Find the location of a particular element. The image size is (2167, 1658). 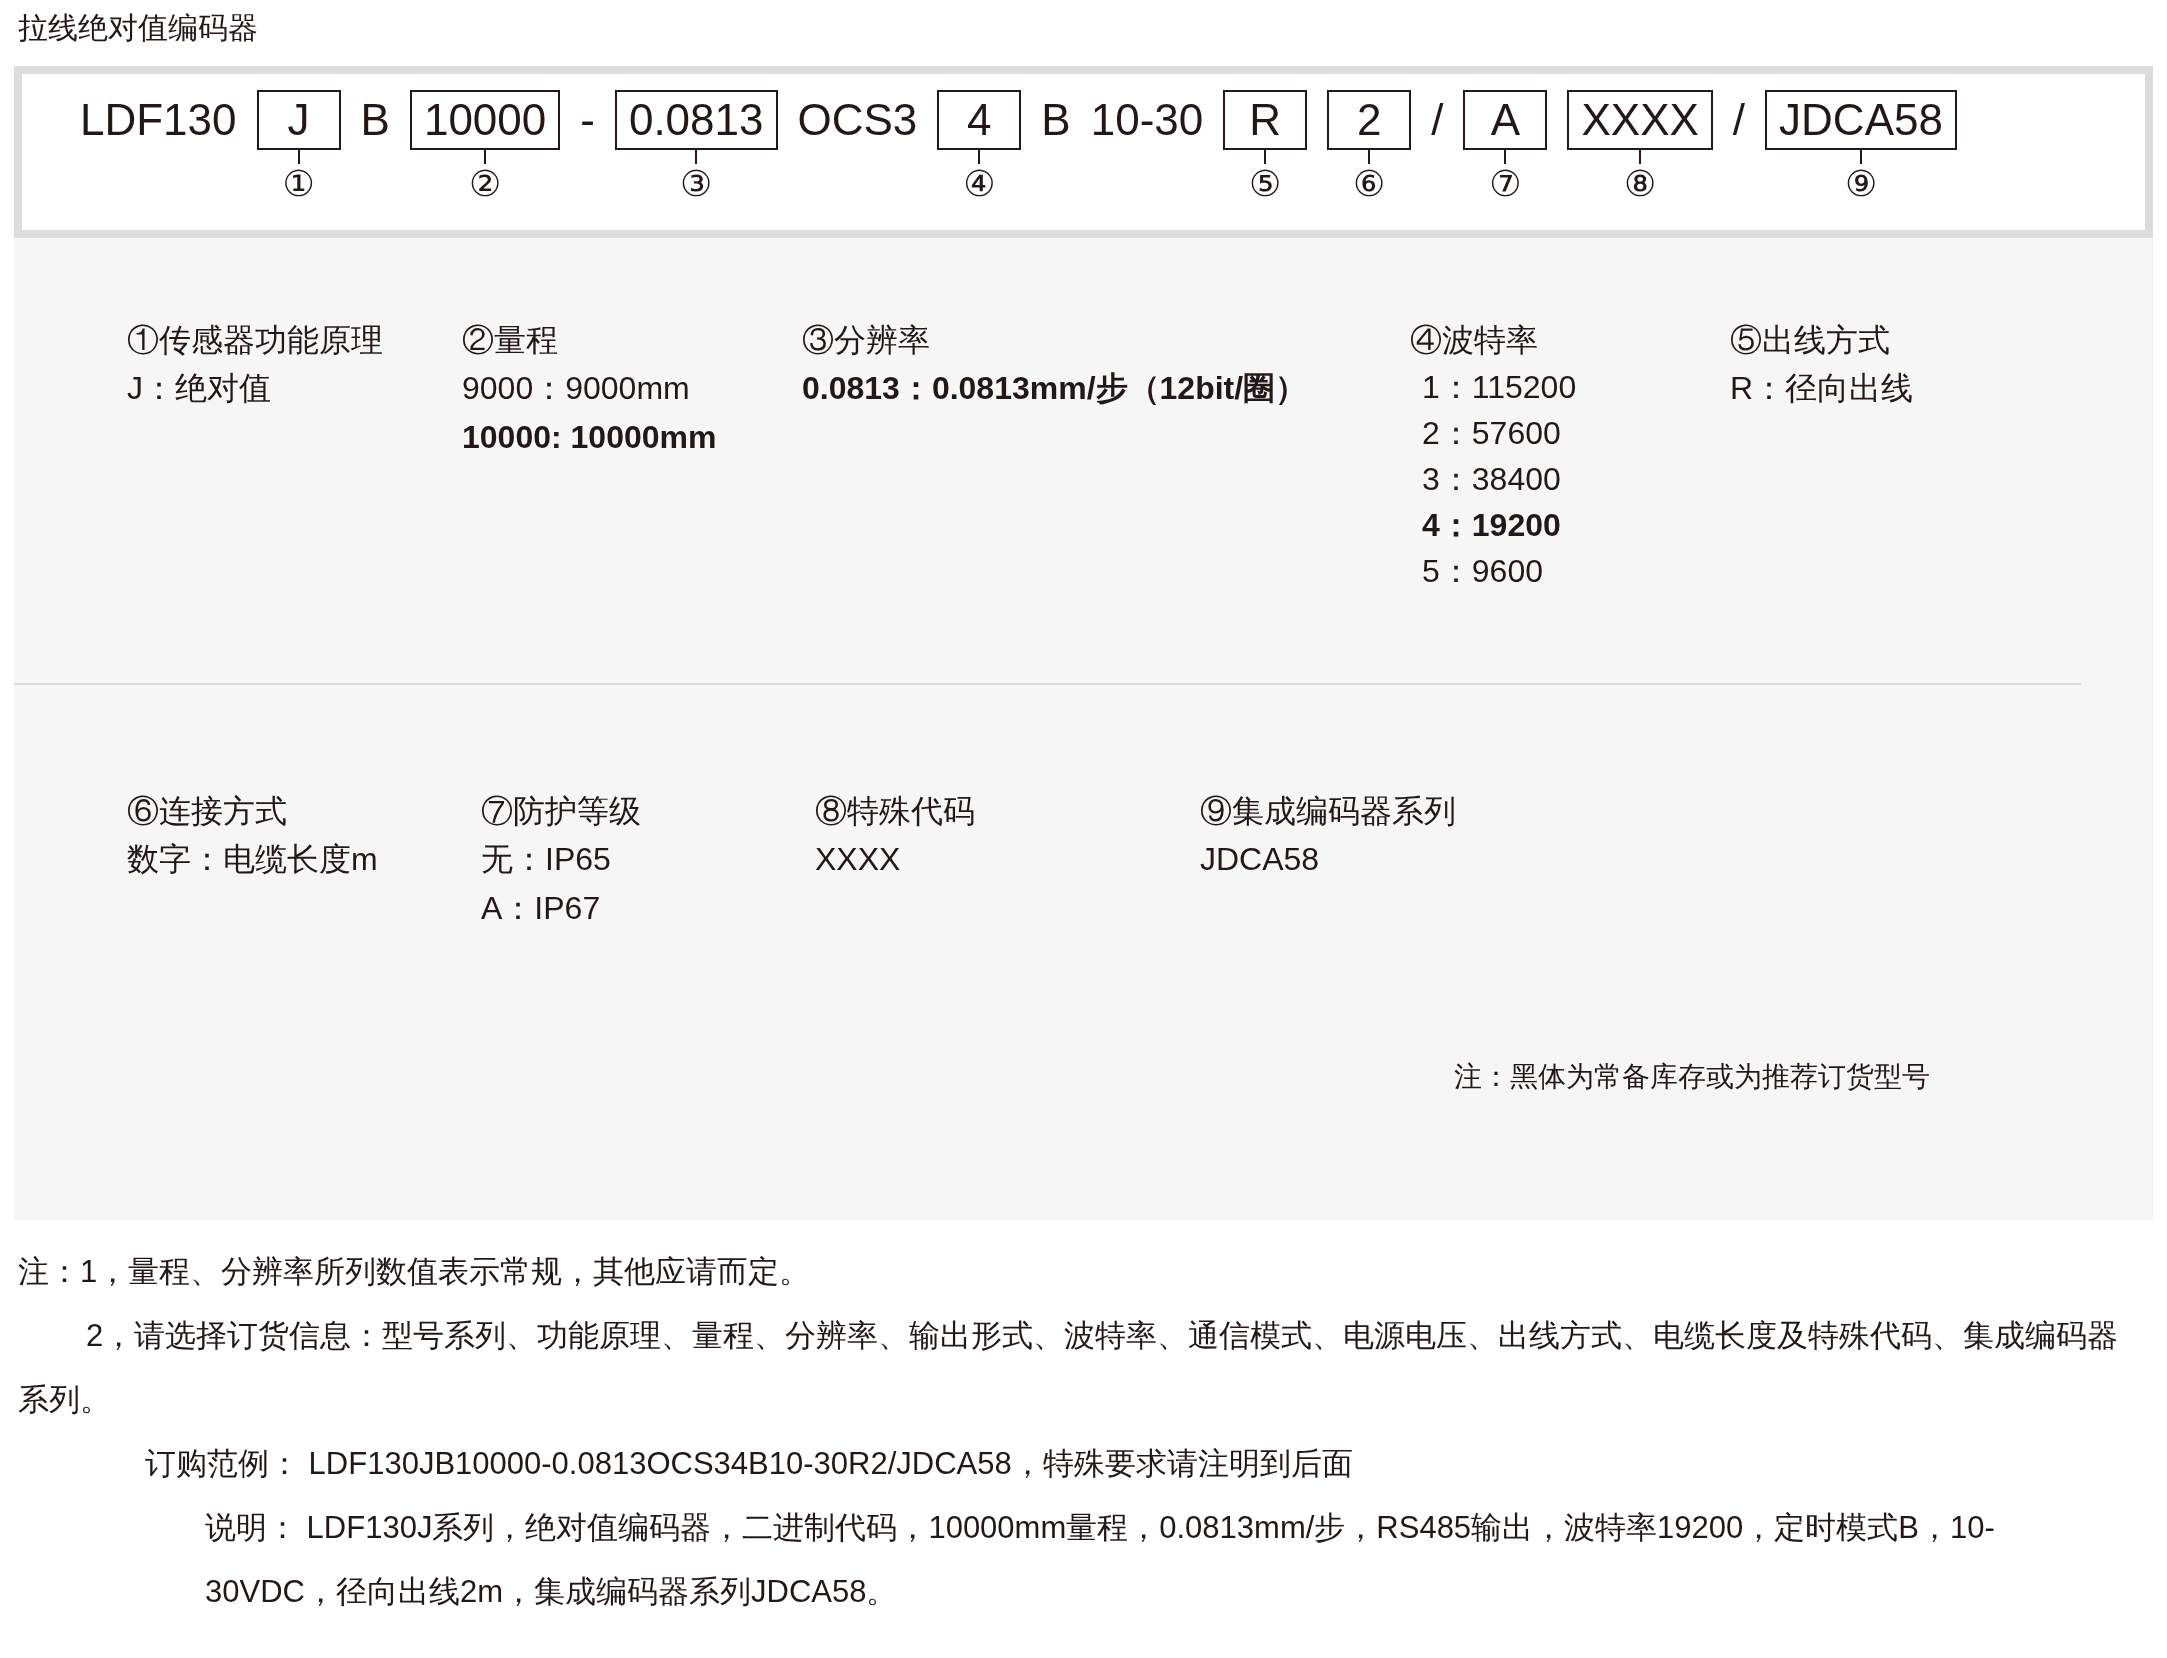

option-text: 5：9600 is located at coordinates (1482, 571).